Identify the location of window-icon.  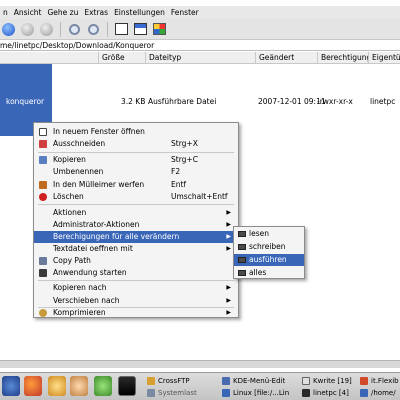
(121, 29).